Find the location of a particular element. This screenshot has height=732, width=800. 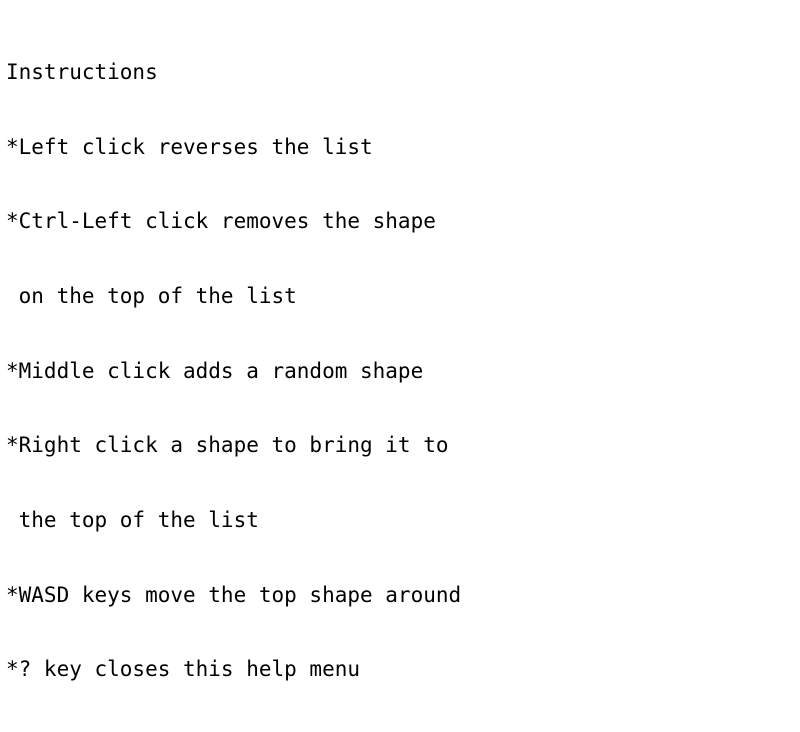

help-line-ctrl-left-click-continued: on the top of the list is located at coordinates (151, 295).